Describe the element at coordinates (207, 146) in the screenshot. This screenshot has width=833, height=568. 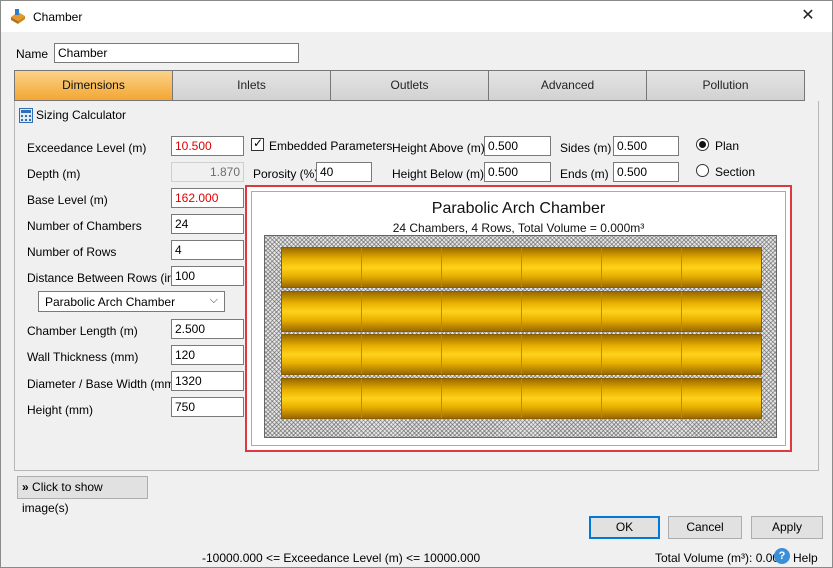
I see `exceedance-level-input: 10.500` at that location.